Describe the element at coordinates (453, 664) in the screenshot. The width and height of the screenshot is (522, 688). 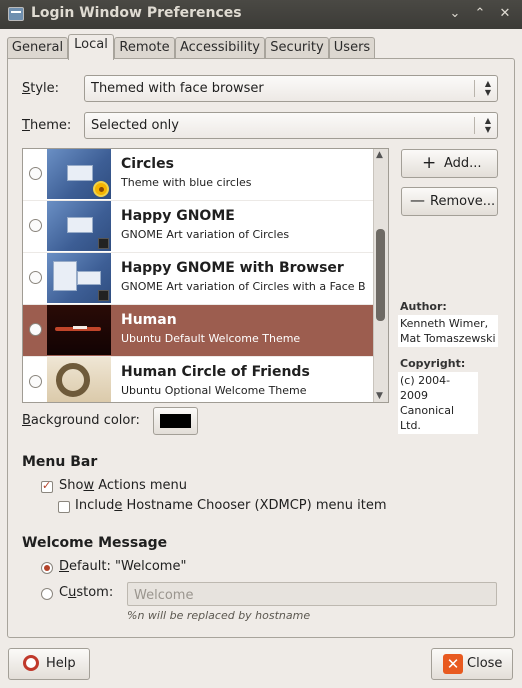
I see `close-icon: ✕` at that location.